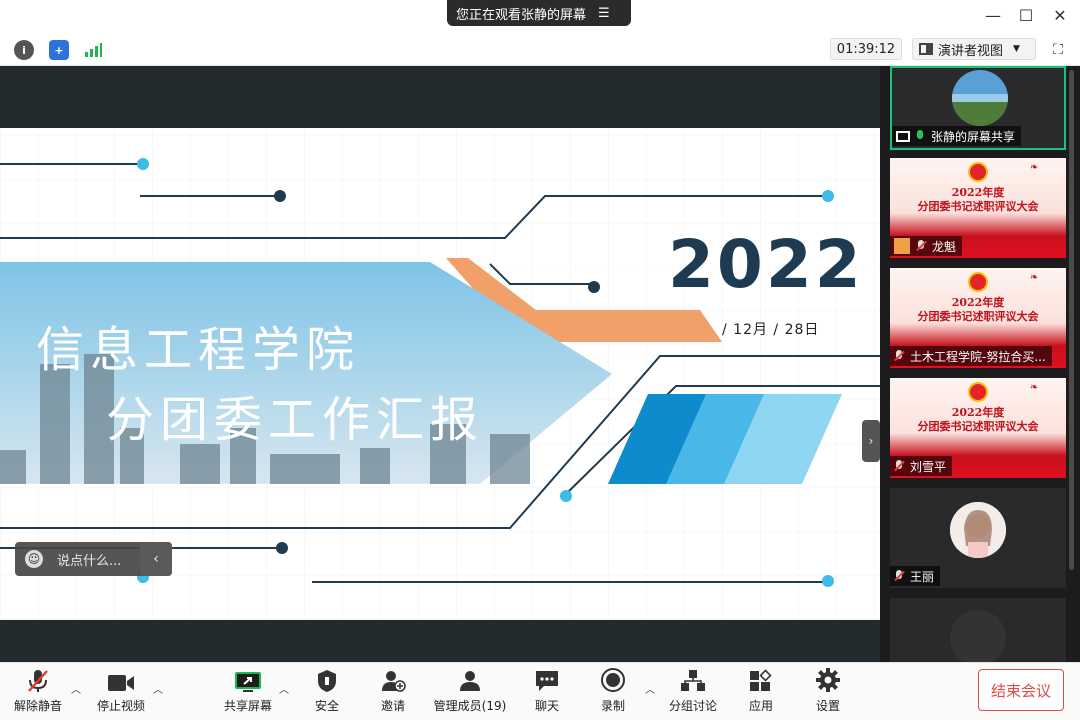  What do you see at coordinates (871, 441) in the screenshot?
I see `panel-toggle-handle: ›` at bounding box center [871, 441].